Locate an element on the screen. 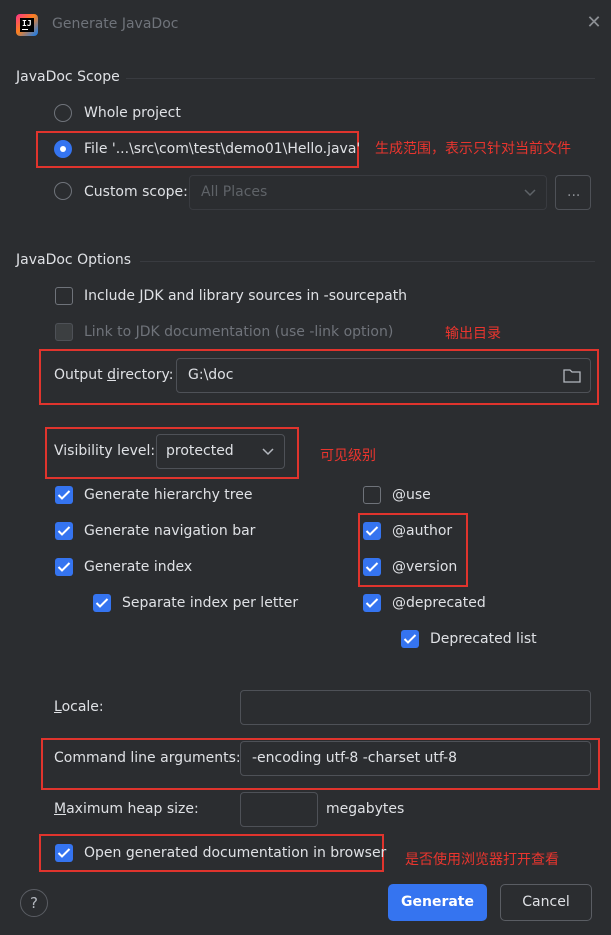 The image size is (611, 935). visibility-label: Visibility level: is located at coordinates (105, 451).